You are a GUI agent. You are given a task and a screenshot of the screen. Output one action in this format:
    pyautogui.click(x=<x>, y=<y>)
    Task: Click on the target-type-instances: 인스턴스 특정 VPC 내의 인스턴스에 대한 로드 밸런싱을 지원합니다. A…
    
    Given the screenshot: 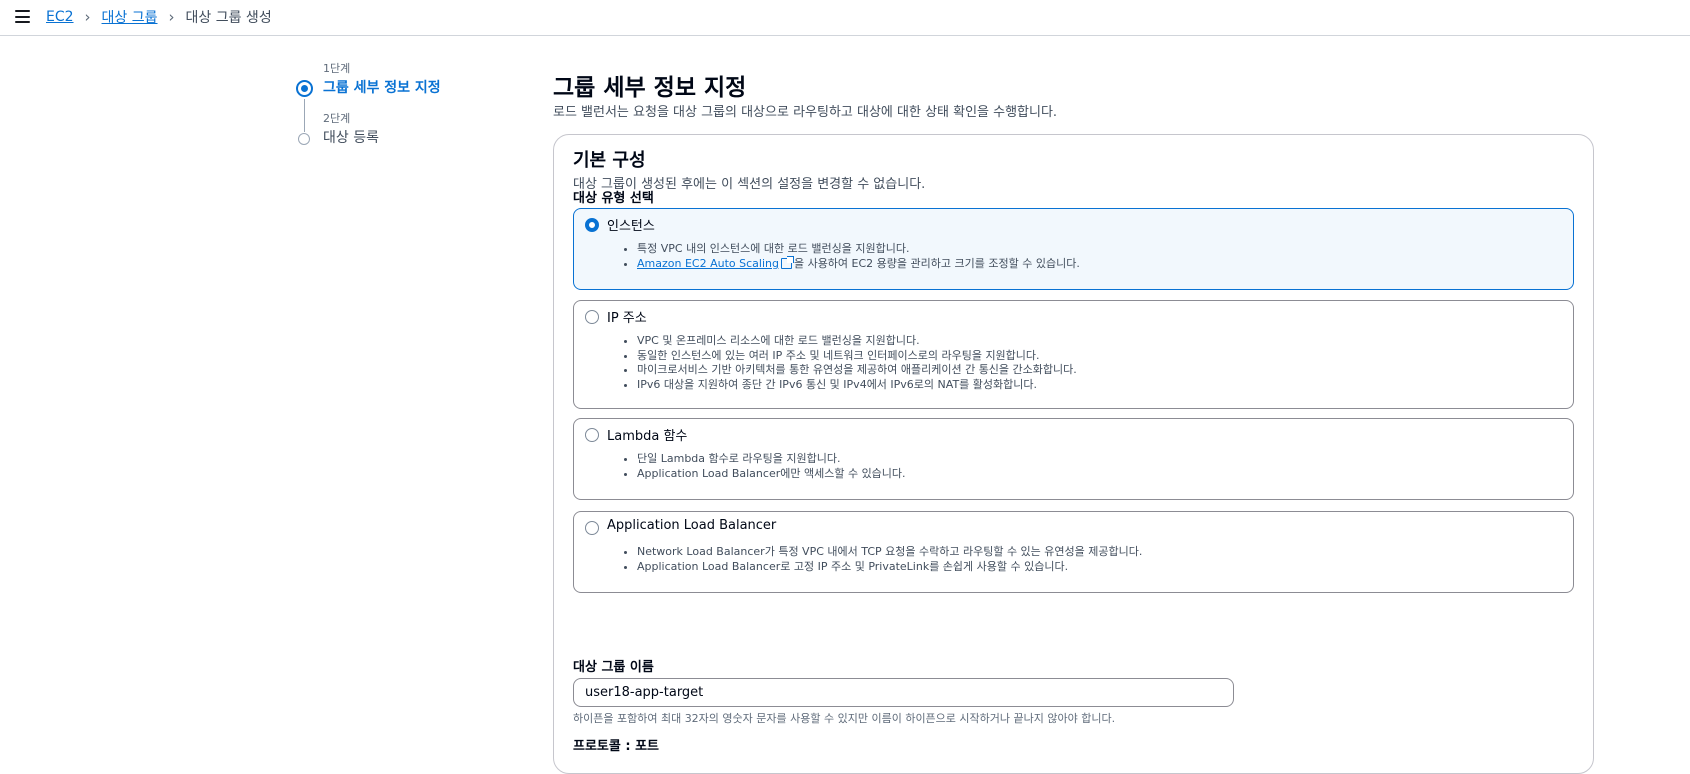 What is the action you would take?
    pyautogui.click(x=1073, y=249)
    